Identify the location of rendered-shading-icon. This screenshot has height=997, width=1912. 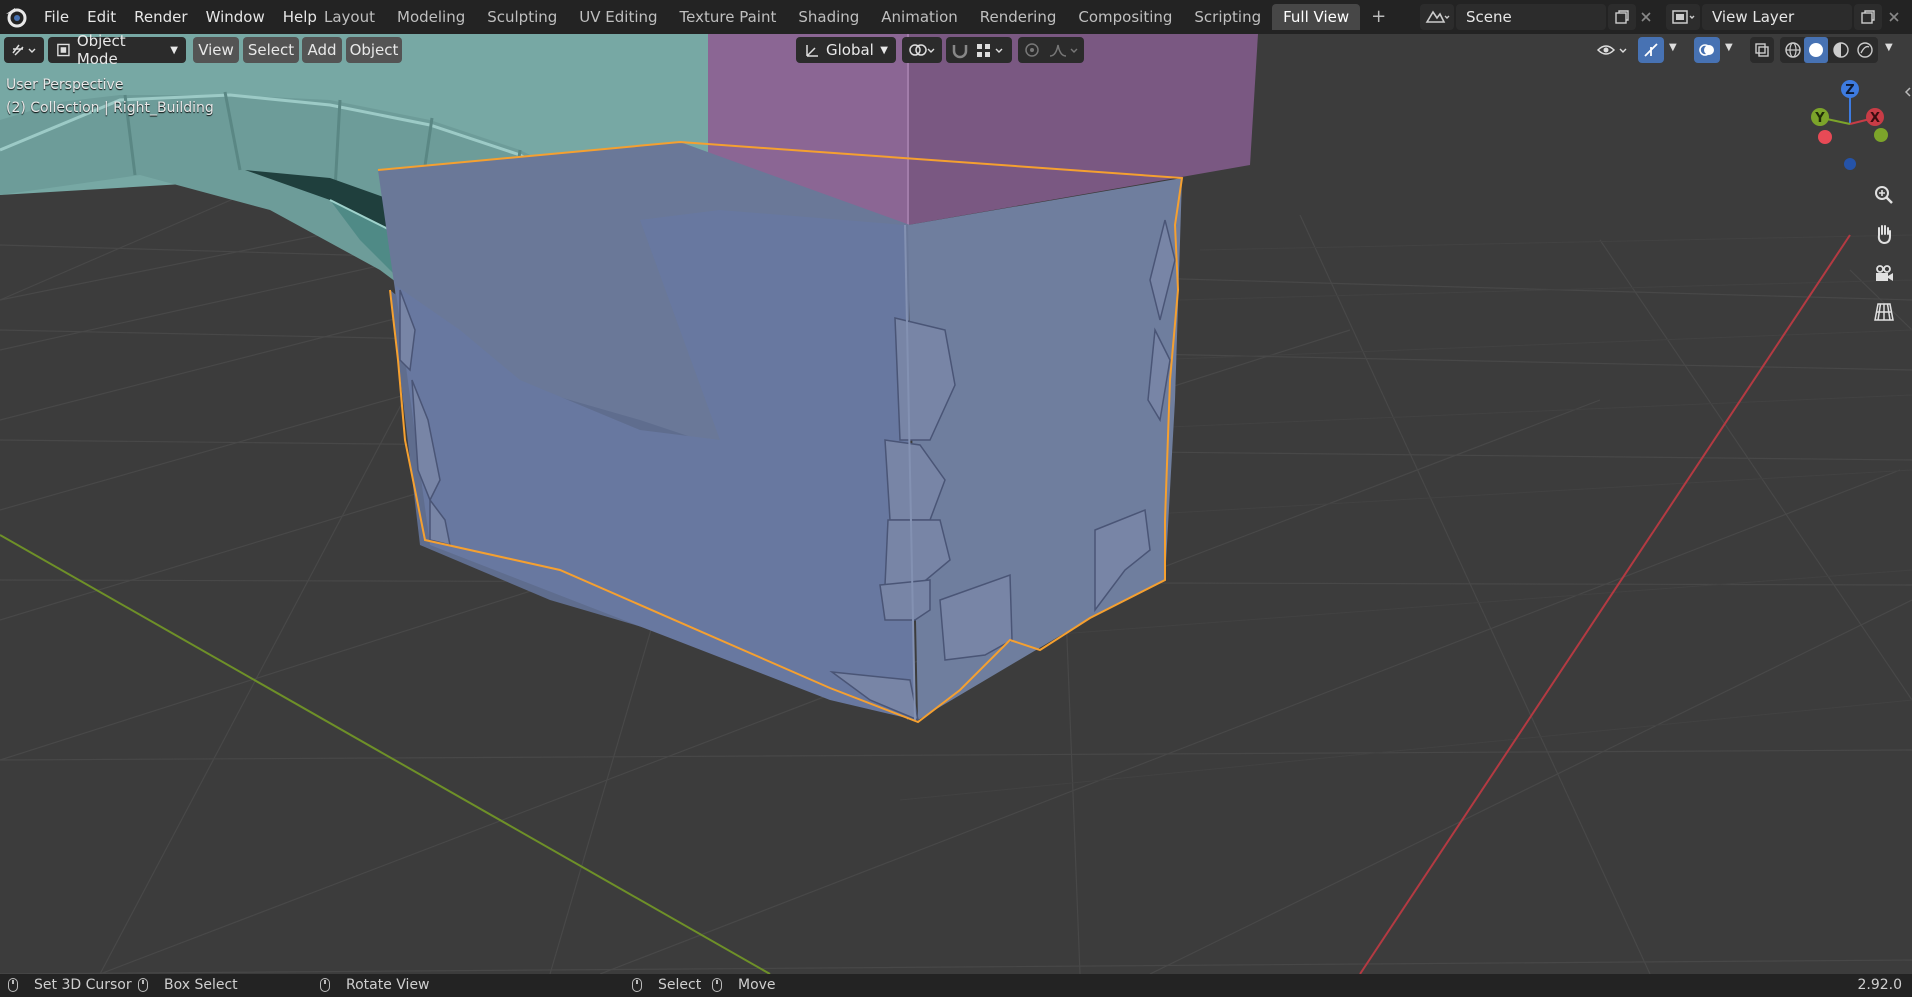
(1865, 50).